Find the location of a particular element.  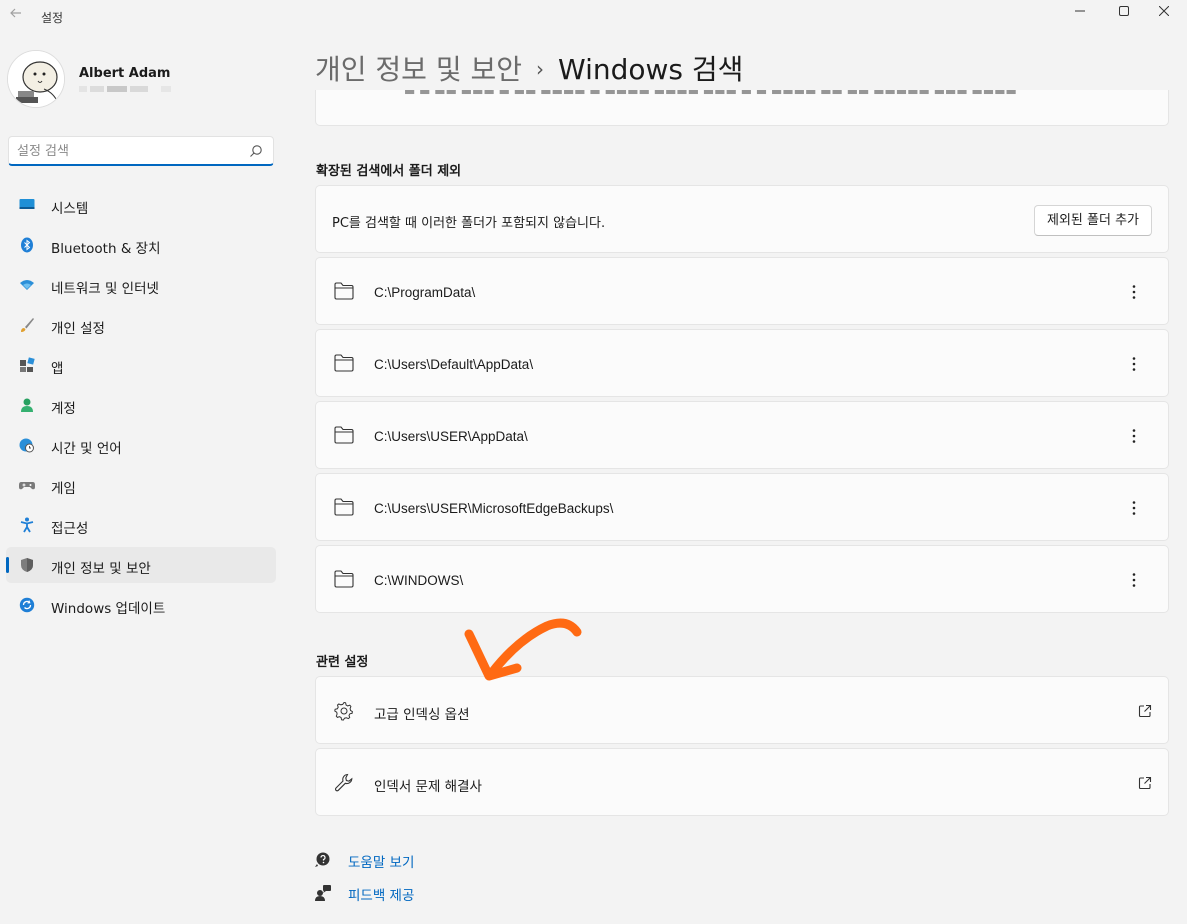

clock-globe-icon is located at coordinates (26, 445).